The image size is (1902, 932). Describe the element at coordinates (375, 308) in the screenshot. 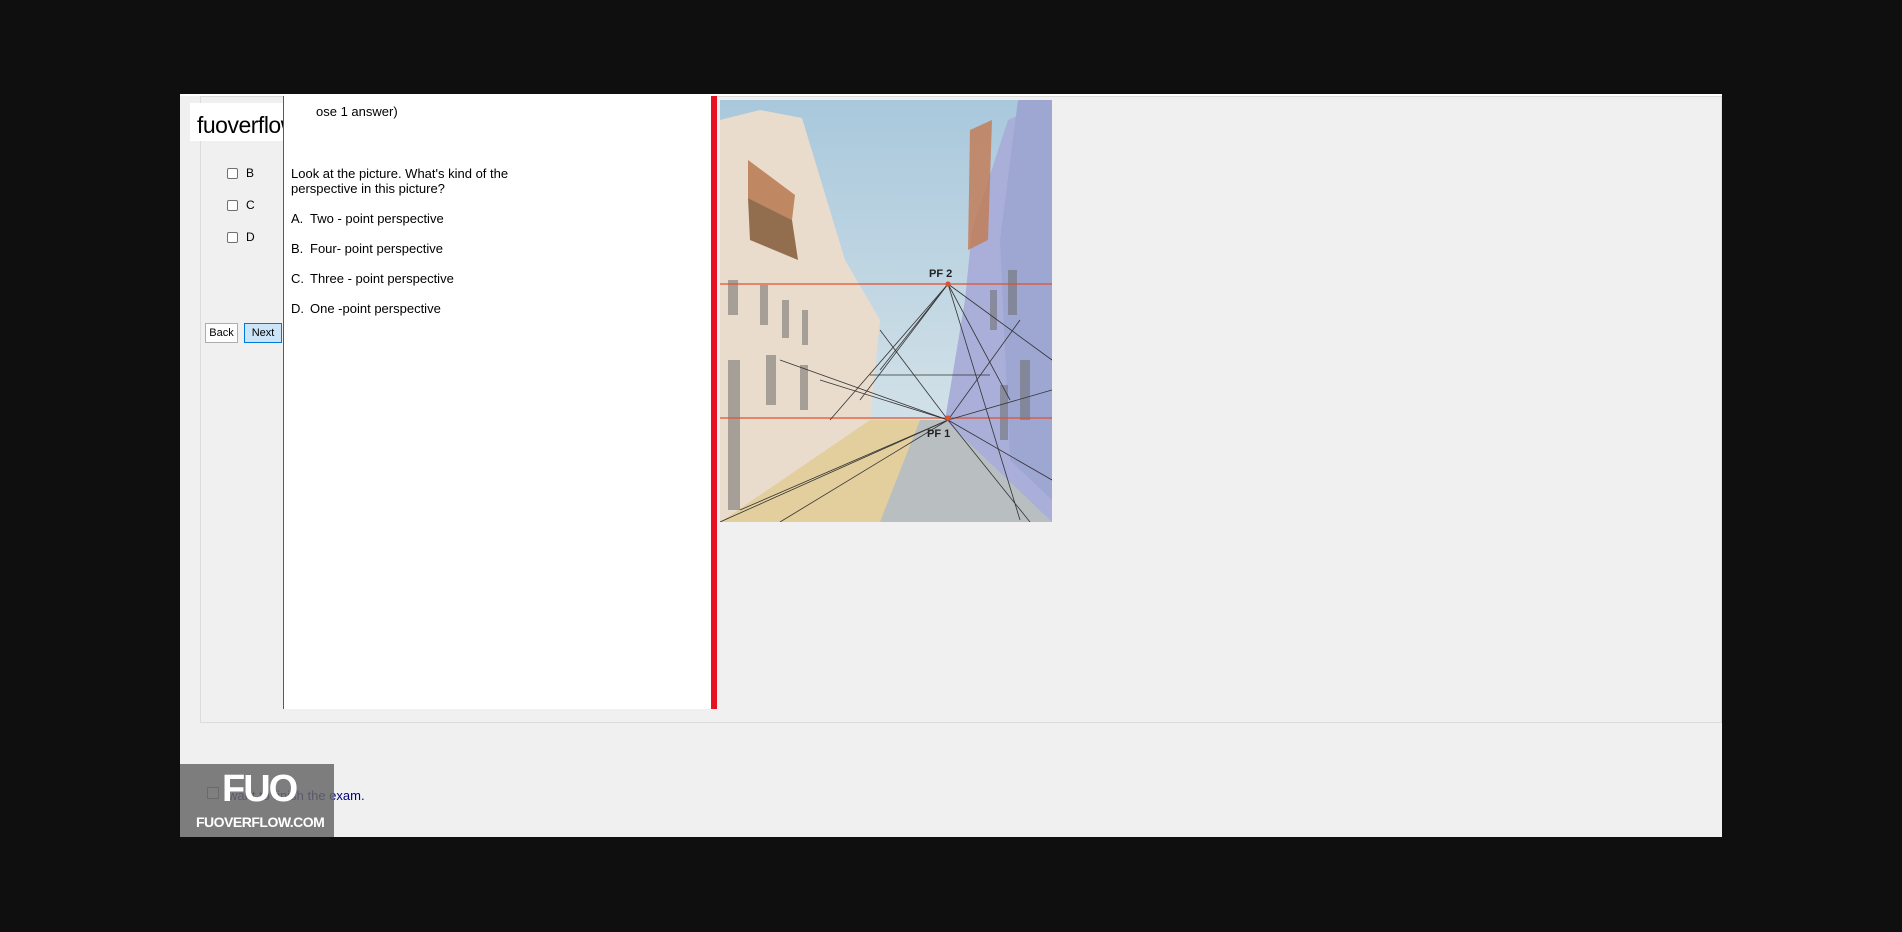

I see `option-d-text: One -point perspective` at that location.